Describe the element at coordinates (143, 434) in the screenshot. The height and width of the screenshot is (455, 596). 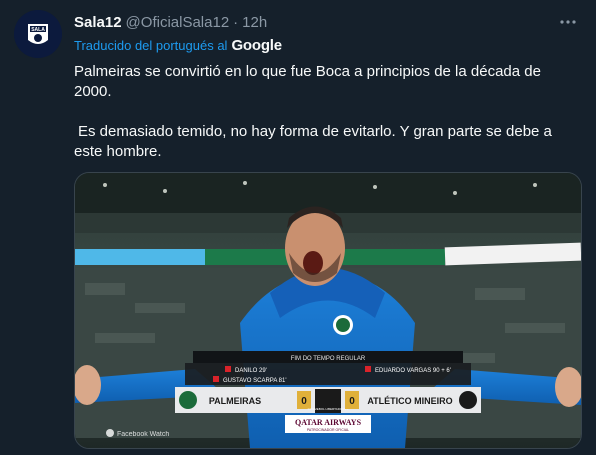
I see `watermark: Facebook Watch` at that location.